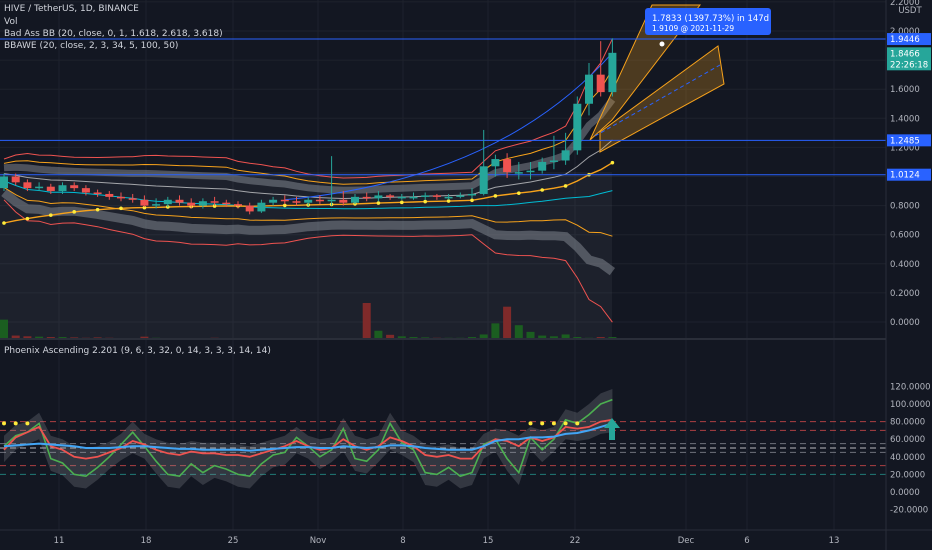  What do you see at coordinates (905, 323) in the screenshot?
I see `price-tick-label: 0.0000` at bounding box center [905, 323].